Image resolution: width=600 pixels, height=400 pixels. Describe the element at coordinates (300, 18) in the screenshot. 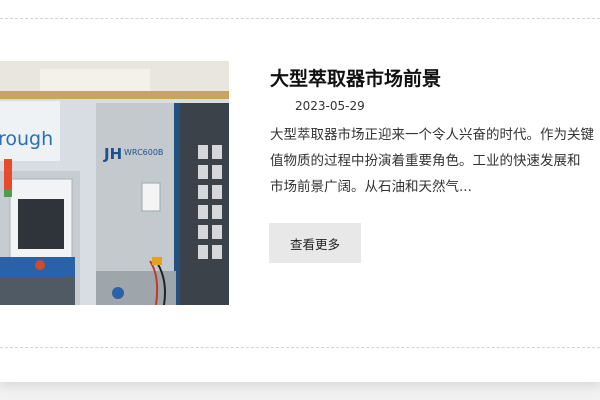

I see `top-divider` at that location.